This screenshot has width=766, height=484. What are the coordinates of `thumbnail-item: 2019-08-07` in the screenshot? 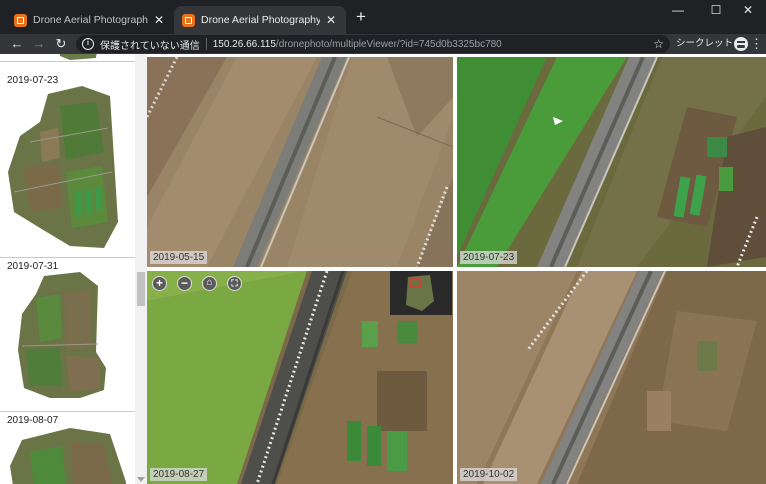 It's located at (67, 448).